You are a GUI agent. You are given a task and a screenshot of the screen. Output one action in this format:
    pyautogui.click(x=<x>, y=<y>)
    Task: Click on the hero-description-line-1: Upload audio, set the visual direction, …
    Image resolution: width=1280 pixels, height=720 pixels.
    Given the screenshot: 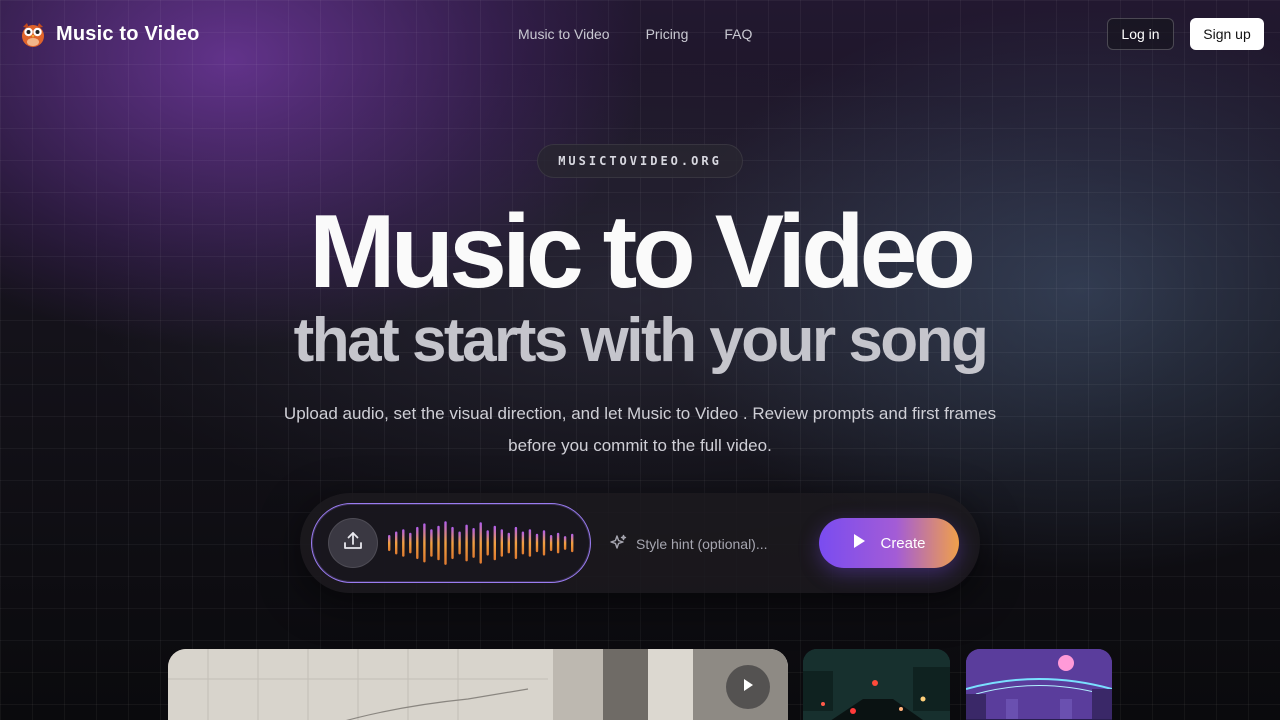 What is the action you would take?
    pyautogui.click(x=640, y=413)
    